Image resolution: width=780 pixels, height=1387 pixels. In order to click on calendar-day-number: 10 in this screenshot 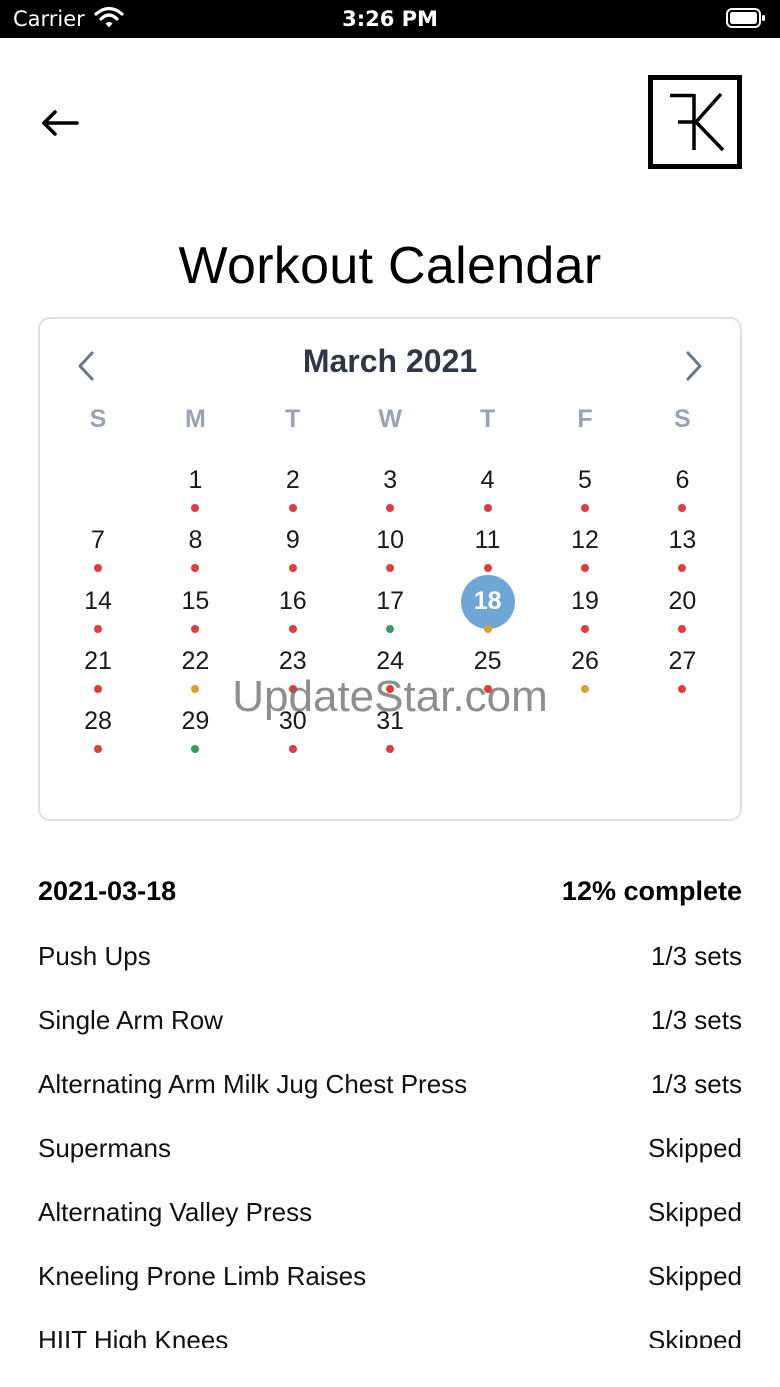, I will do `click(390, 540)`.